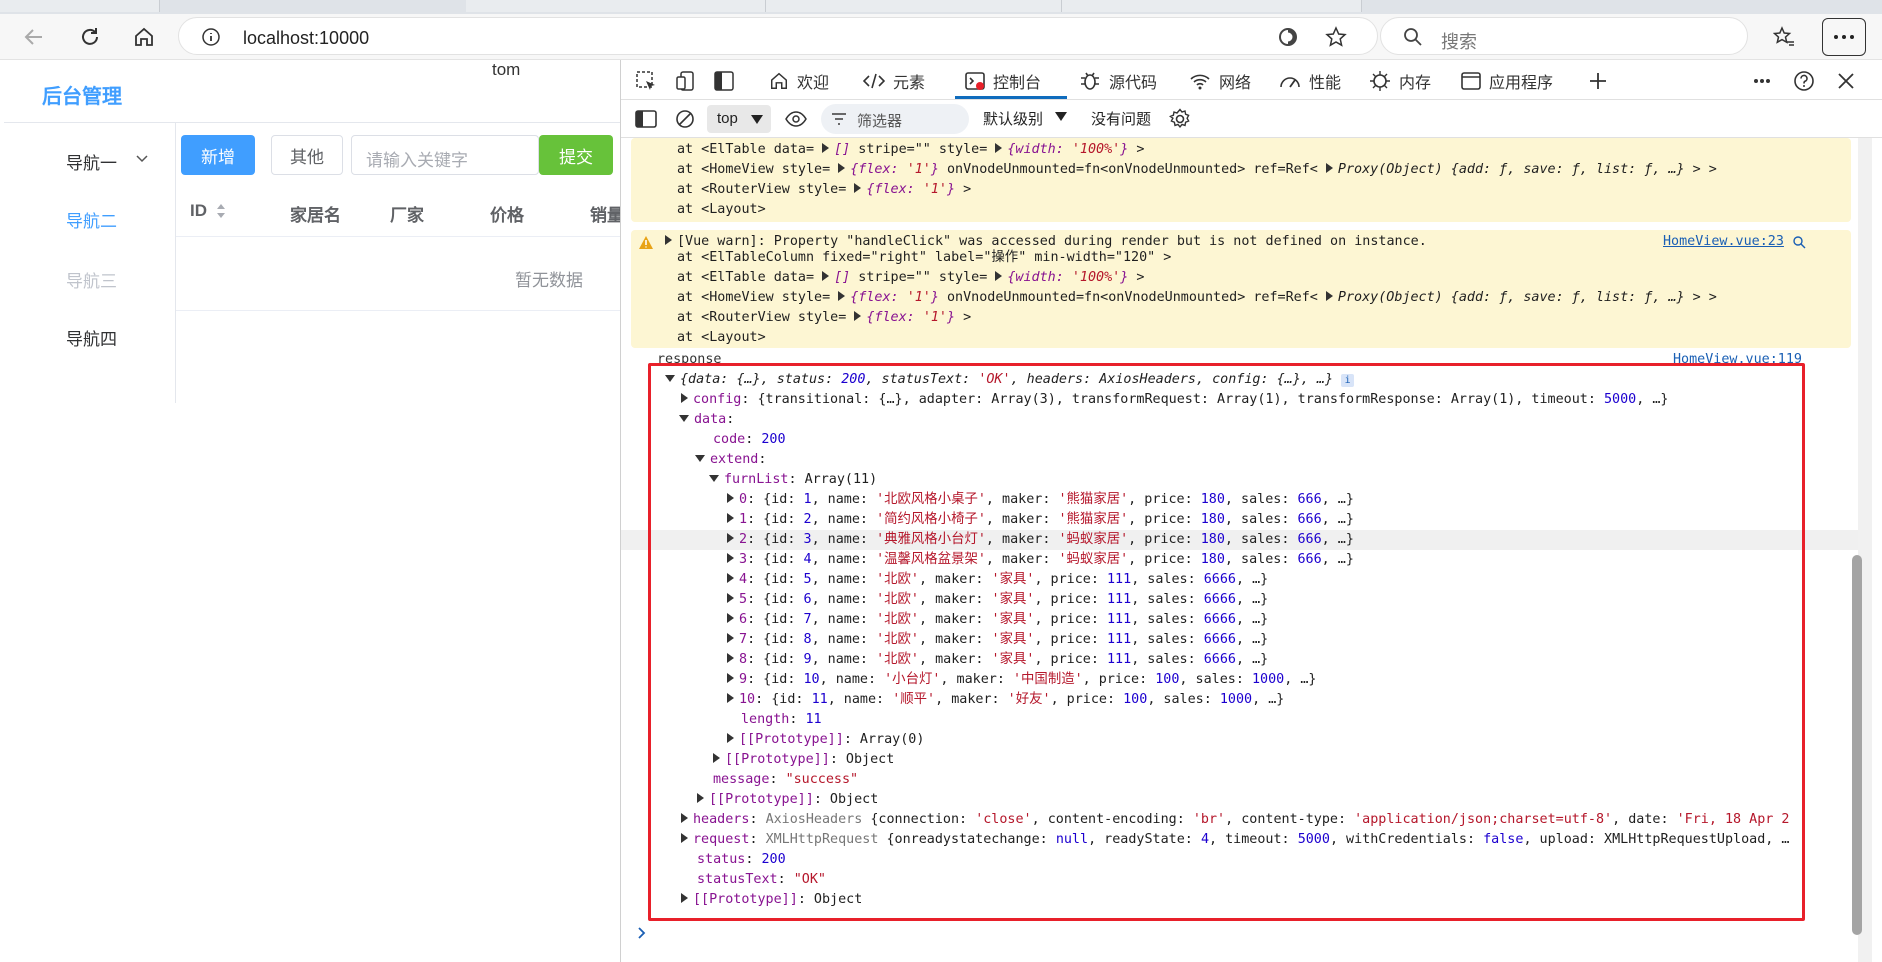 The height and width of the screenshot is (962, 1882). I want to click on tab-memory: 内存, so click(1400, 81).